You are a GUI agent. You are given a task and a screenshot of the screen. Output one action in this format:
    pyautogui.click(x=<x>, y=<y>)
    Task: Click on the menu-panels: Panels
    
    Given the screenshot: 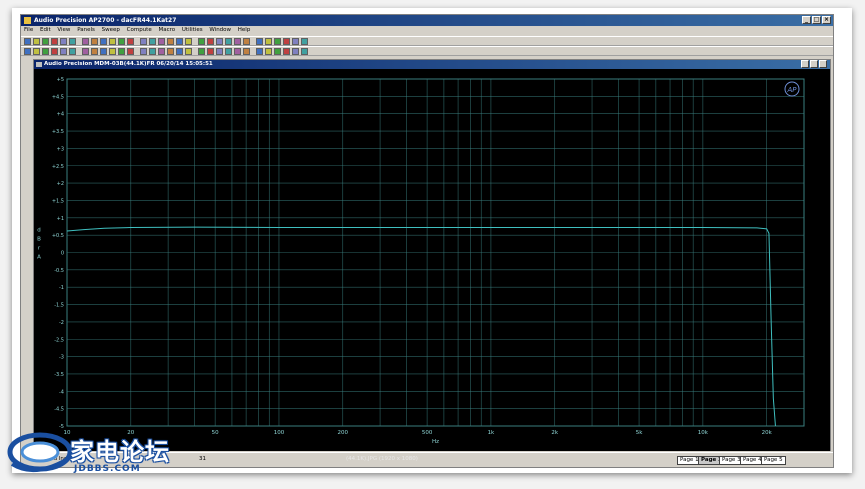 What is the action you would take?
    pyautogui.click(x=86, y=30)
    